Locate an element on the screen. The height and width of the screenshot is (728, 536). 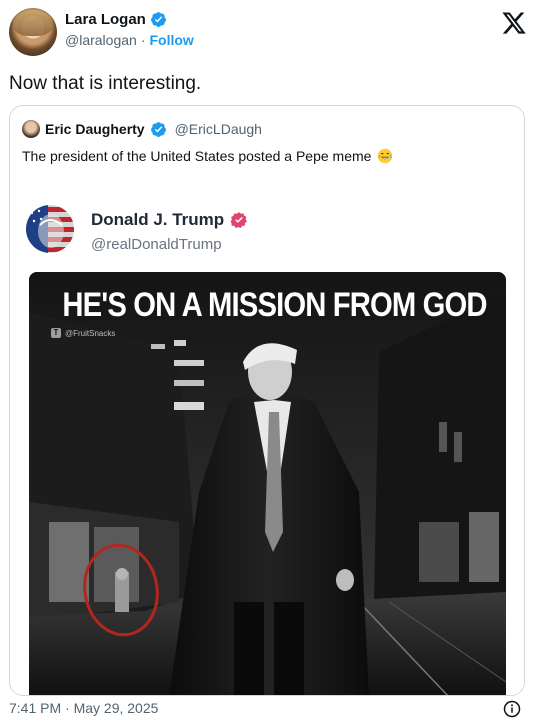
follow-button: Follow is located at coordinates (171, 40).